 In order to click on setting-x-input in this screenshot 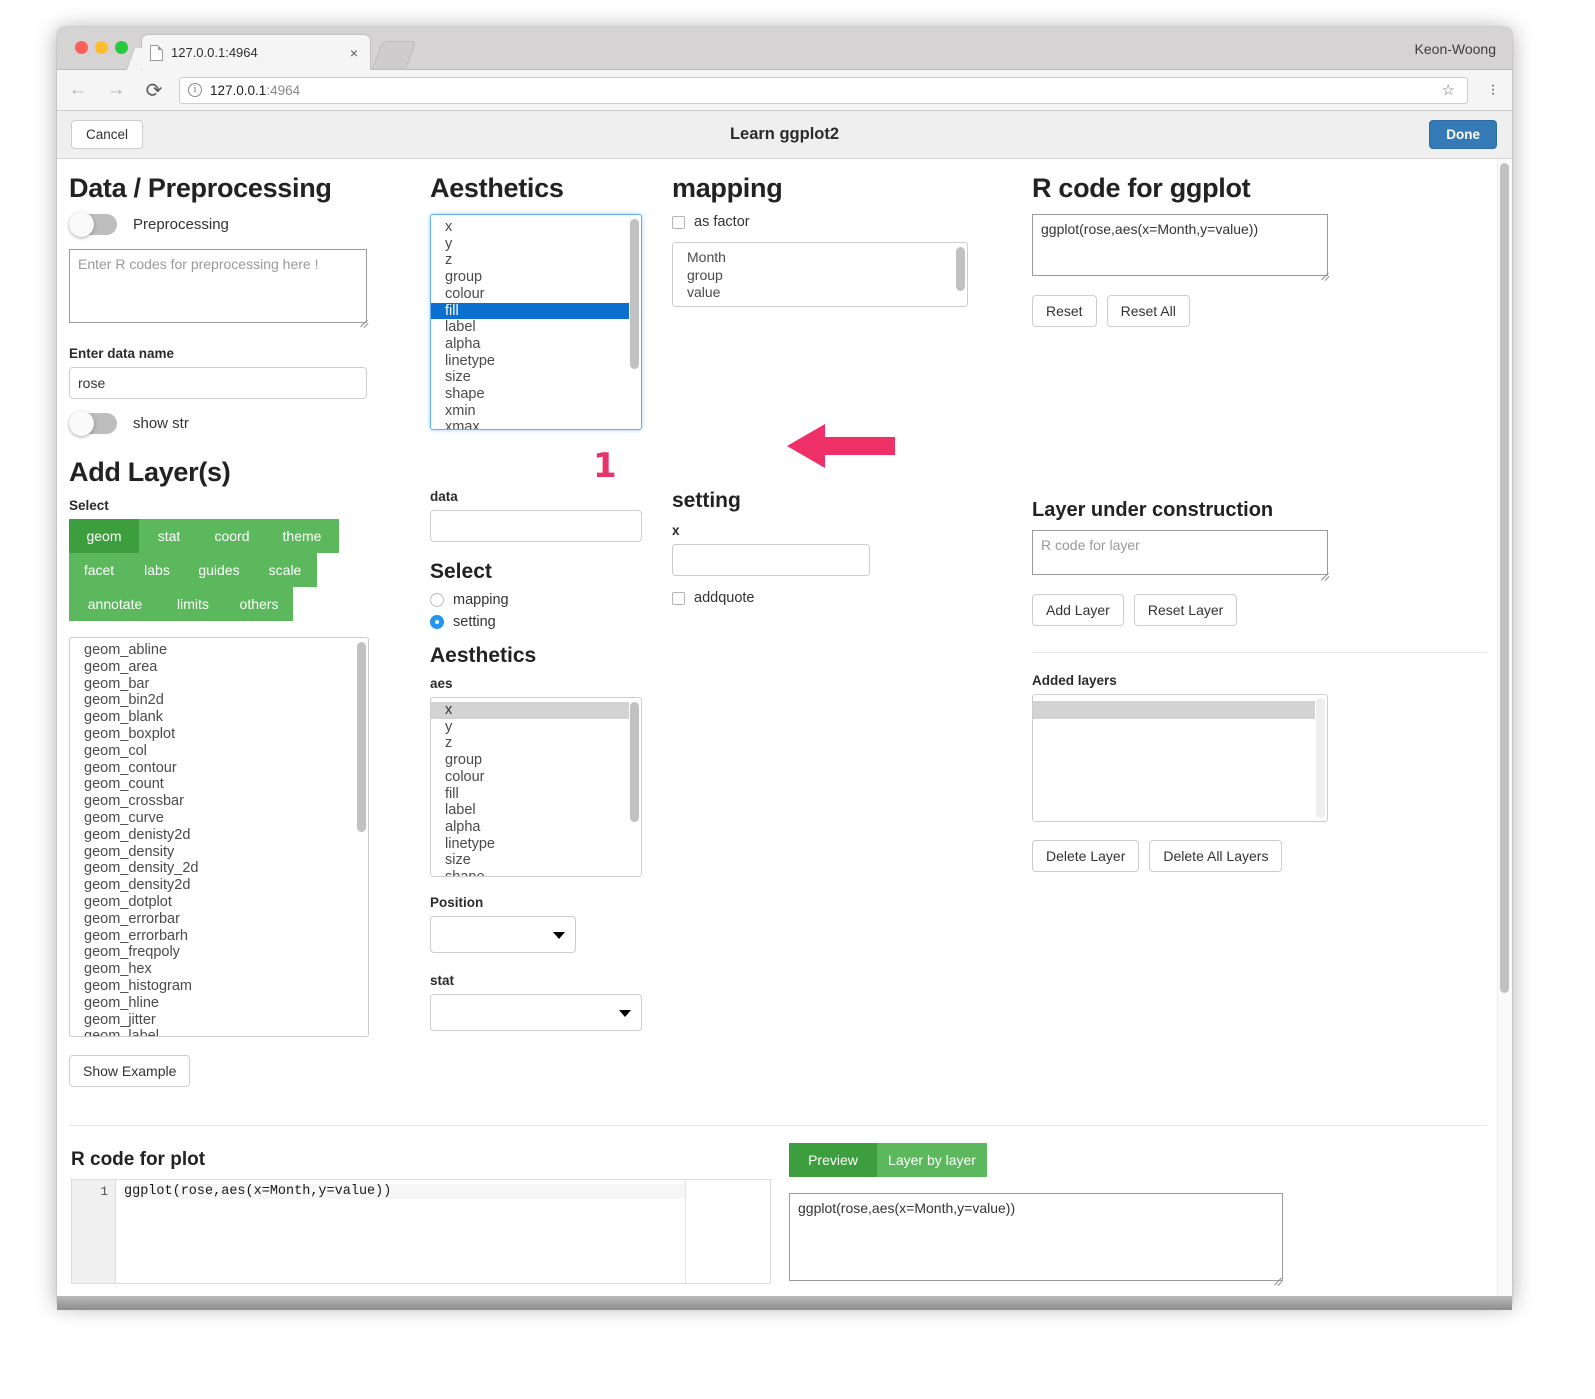, I will do `click(771, 560)`.